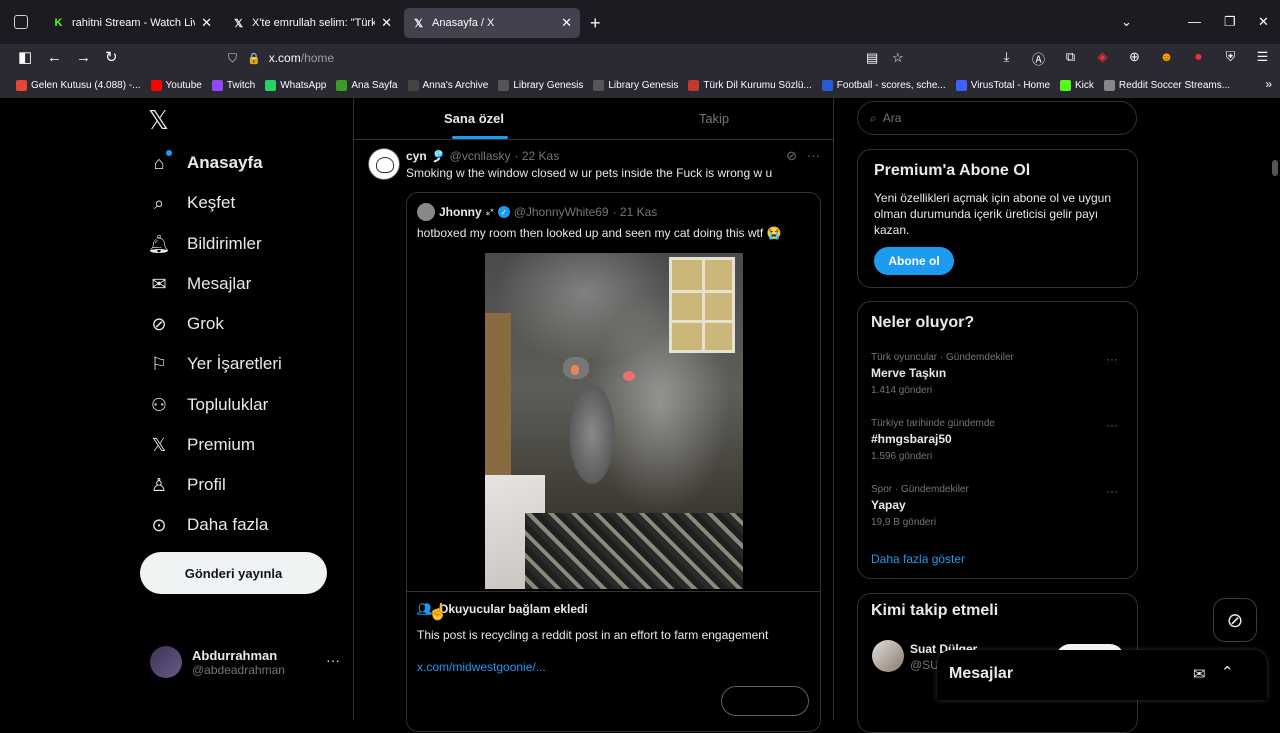 Image resolution: width=1280 pixels, height=733 pixels. I want to click on premium-title: Premium'a Abone Ol, so click(952, 170).